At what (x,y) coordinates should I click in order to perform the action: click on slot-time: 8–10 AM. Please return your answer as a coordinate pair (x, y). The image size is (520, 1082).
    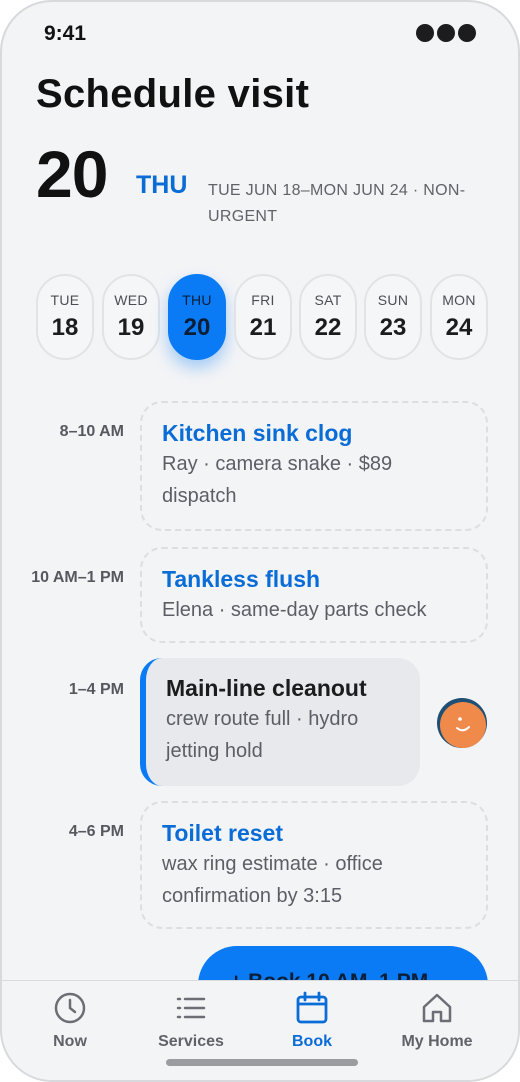
    Looking at the image, I should click on (91, 431).